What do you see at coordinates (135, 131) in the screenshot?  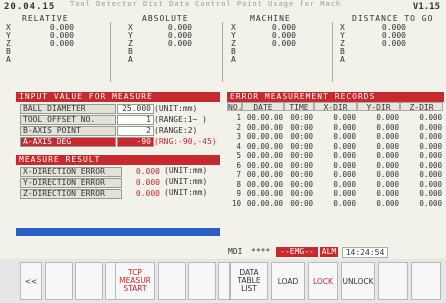 I see `b-axis-point-field: 2` at bounding box center [135, 131].